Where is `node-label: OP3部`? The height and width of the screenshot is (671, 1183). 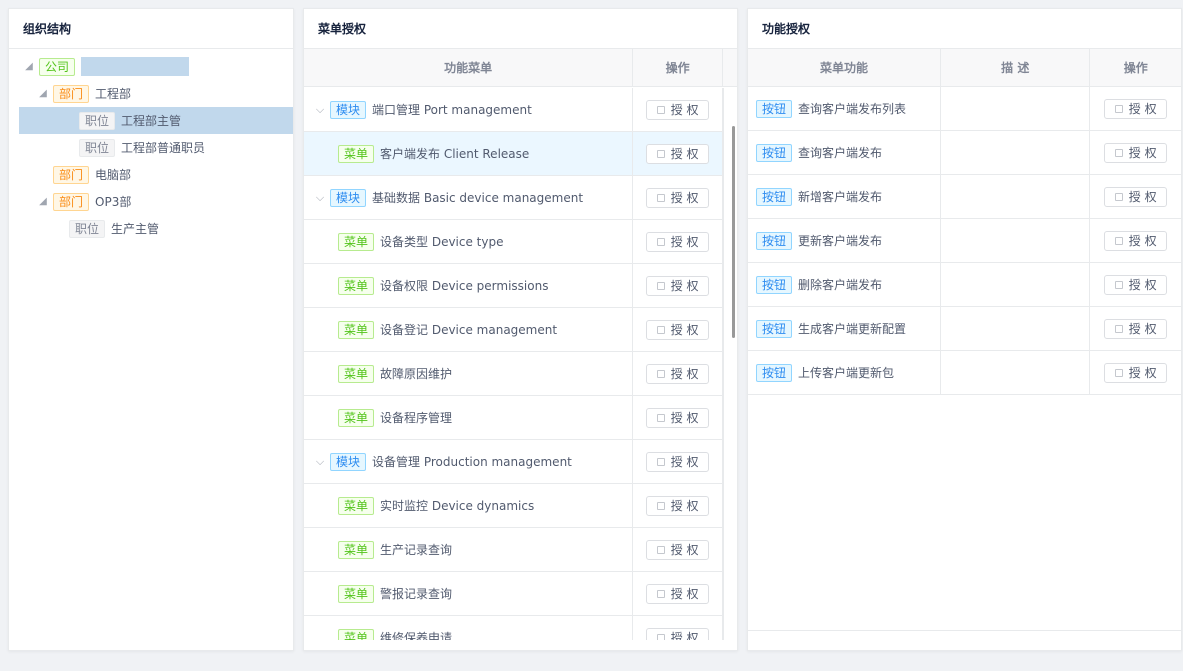
node-label: OP3部 is located at coordinates (113, 202).